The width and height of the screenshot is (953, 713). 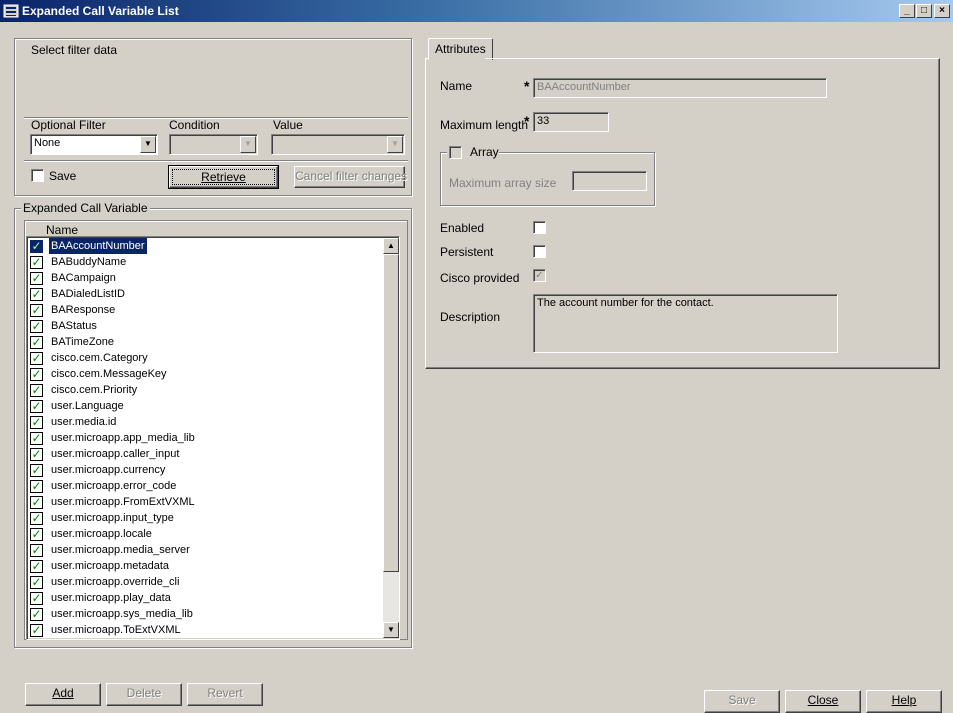 What do you see at coordinates (114, 486) in the screenshot?
I see `list-item-label: user.microapp.error_code` at bounding box center [114, 486].